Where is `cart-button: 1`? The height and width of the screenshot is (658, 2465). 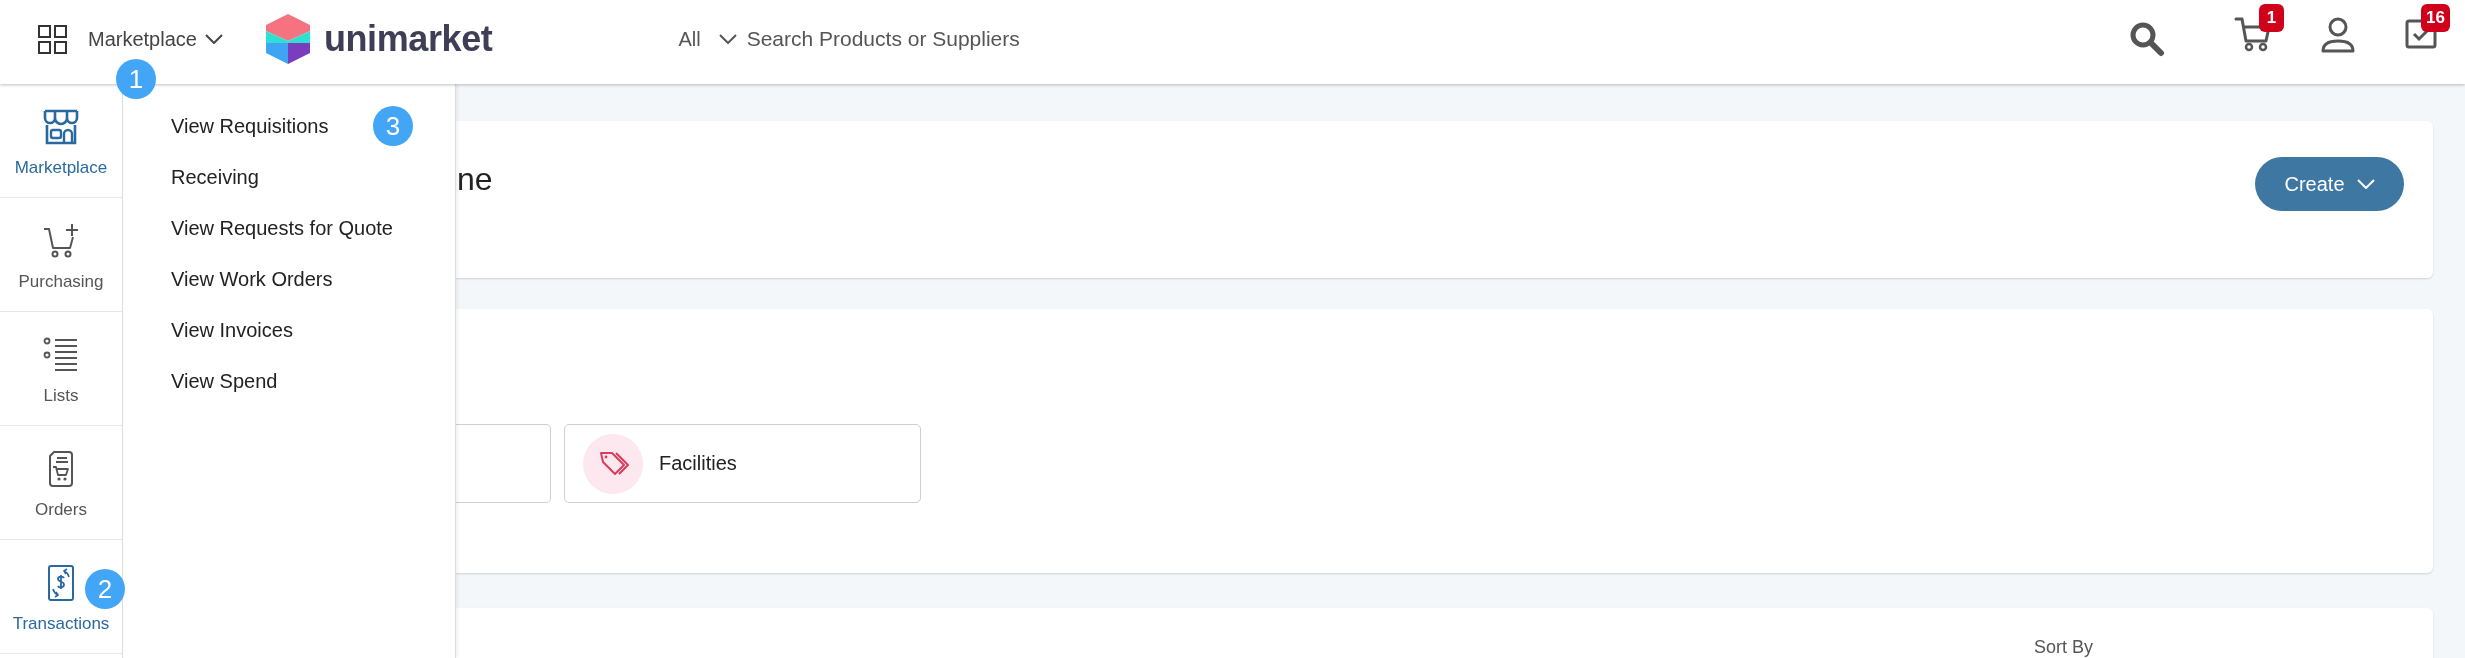 cart-button: 1 is located at coordinates (2259, 28).